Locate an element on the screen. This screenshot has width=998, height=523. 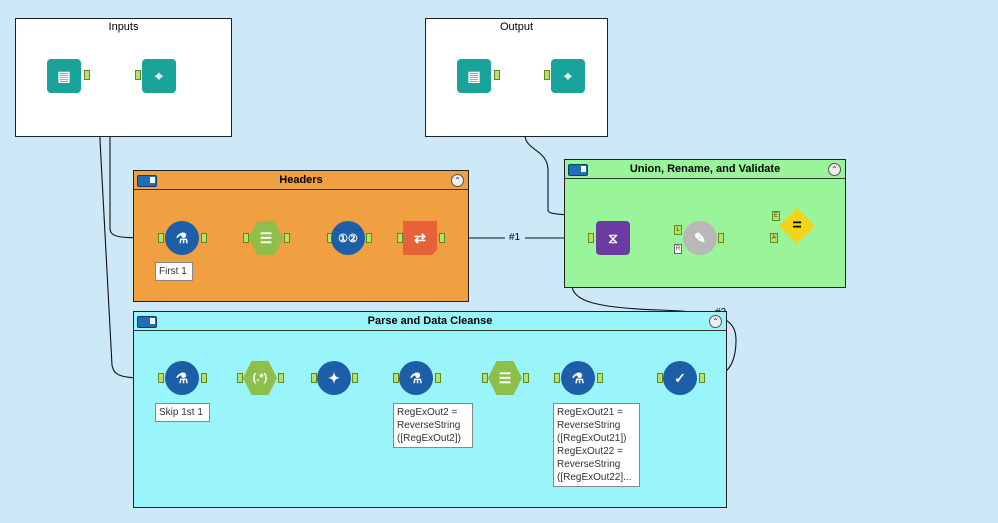
browse-tool-output: ⌖ is located at coordinates (568, 76).